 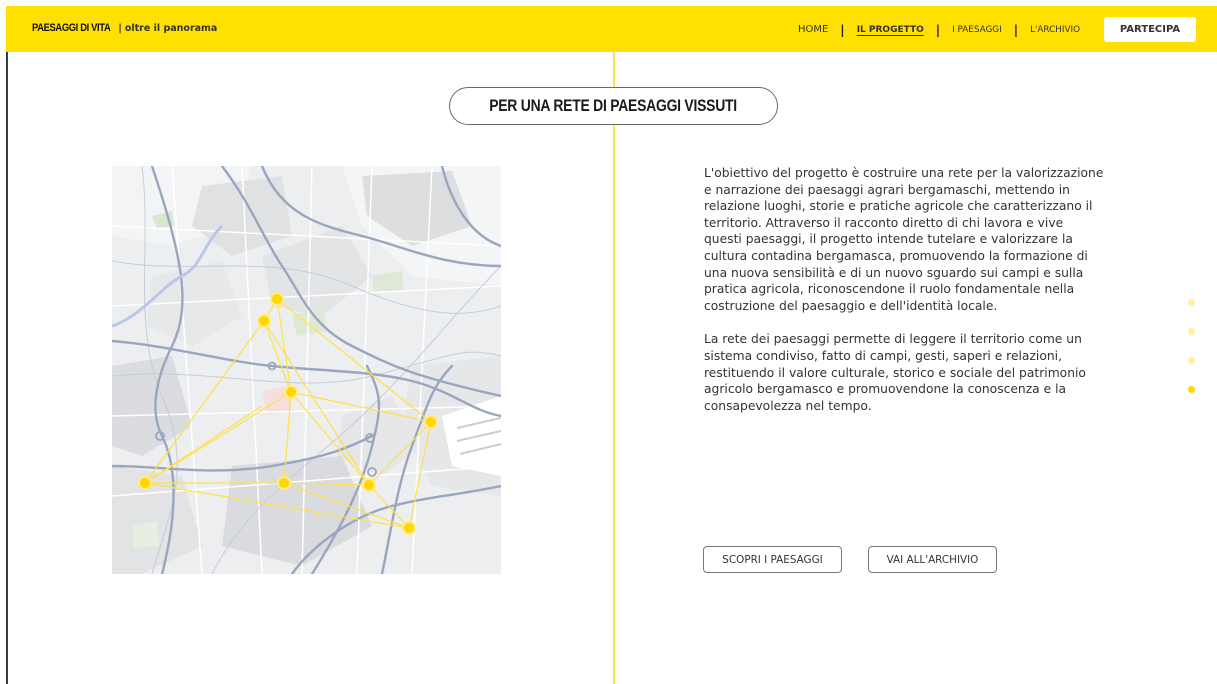 I want to click on map-nodes, so click(x=288, y=413).